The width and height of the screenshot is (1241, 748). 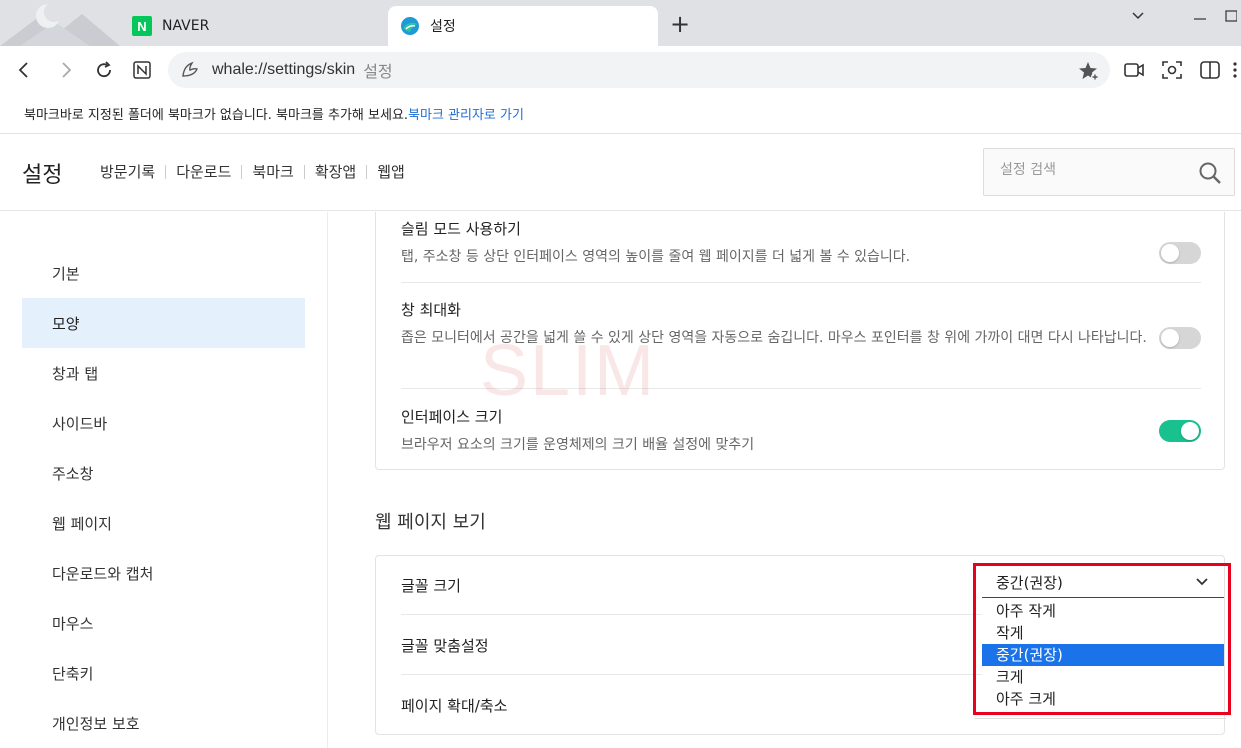 I want to click on sidebar-item-mouse: 마우스, so click(x=163, y=623).